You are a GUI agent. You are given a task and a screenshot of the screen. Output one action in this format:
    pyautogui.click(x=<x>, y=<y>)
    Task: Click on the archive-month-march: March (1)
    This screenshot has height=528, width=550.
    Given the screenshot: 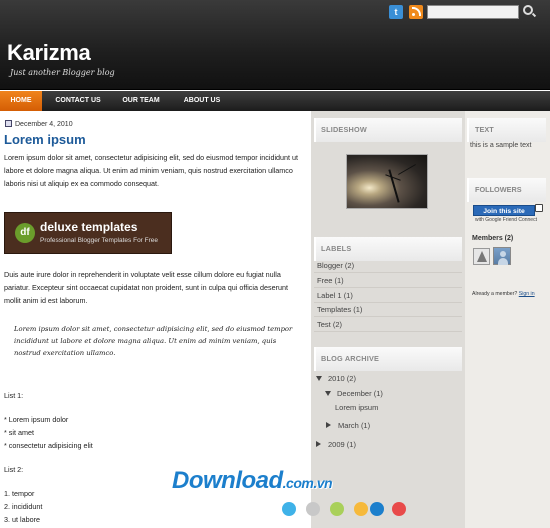 What is the action you would take?
    pyautogui.click(x=348, y=425)
    